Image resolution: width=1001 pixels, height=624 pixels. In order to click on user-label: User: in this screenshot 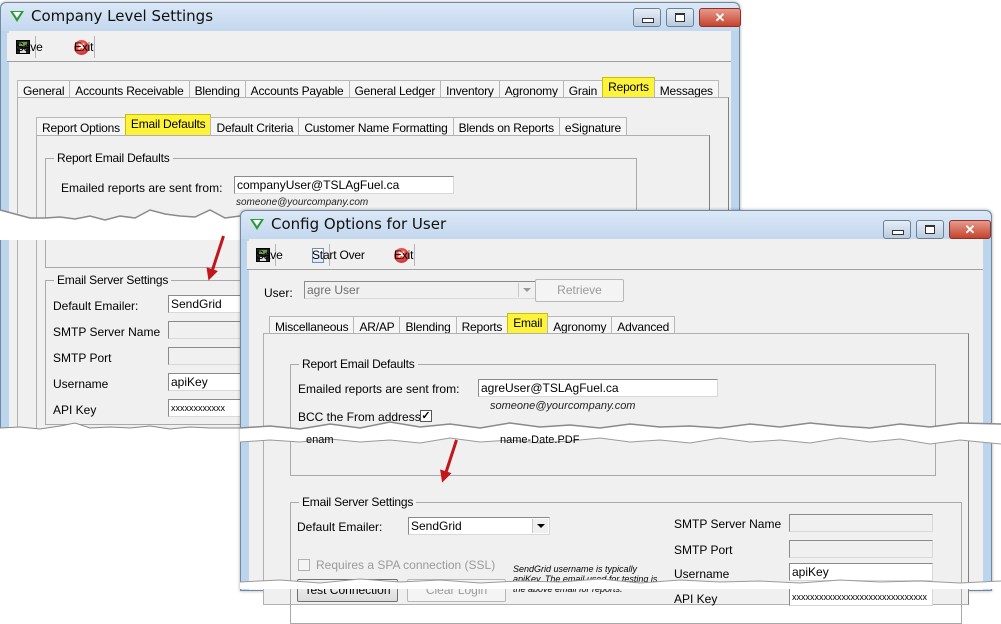, I will do `click(278, 293)`.